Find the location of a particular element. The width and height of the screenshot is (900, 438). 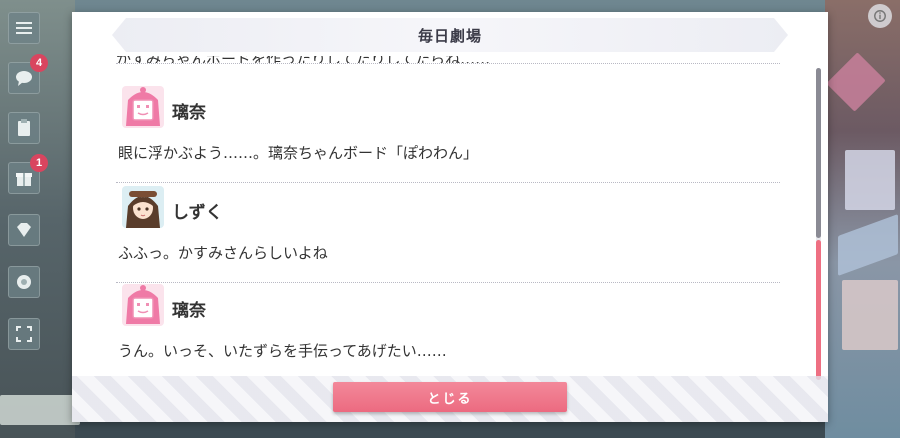

background-poster is located at coordinates (870, 180).